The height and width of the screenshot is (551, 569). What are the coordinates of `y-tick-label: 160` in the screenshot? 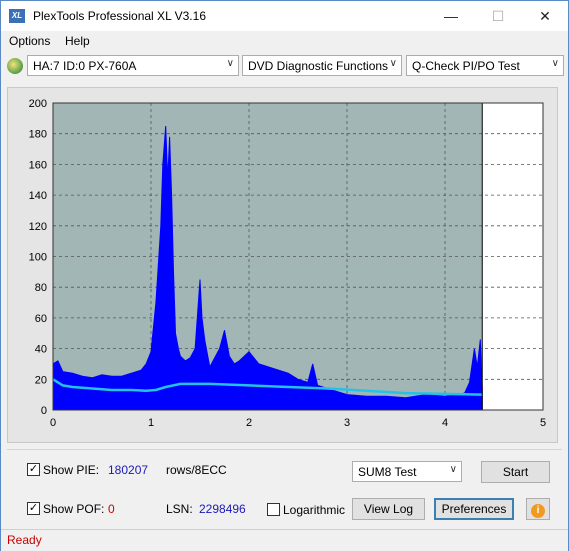 It's located at (38, 165).